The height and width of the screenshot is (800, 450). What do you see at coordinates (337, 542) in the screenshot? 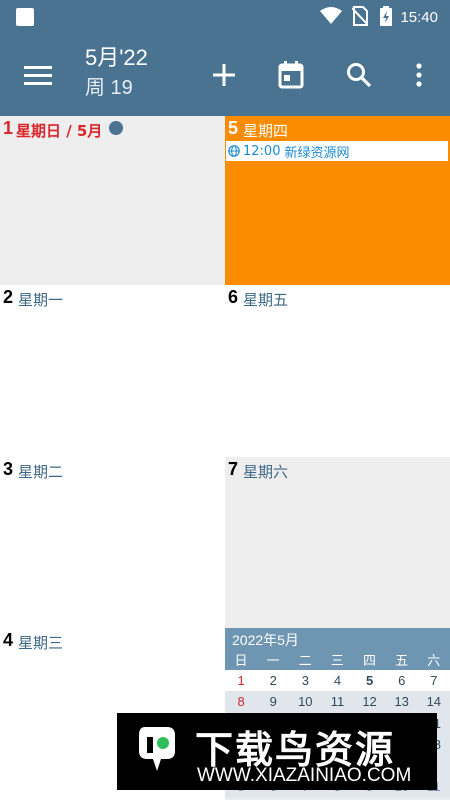
I see `day-cell-saturday: 7 星期六` at bounding box center [337, 542].